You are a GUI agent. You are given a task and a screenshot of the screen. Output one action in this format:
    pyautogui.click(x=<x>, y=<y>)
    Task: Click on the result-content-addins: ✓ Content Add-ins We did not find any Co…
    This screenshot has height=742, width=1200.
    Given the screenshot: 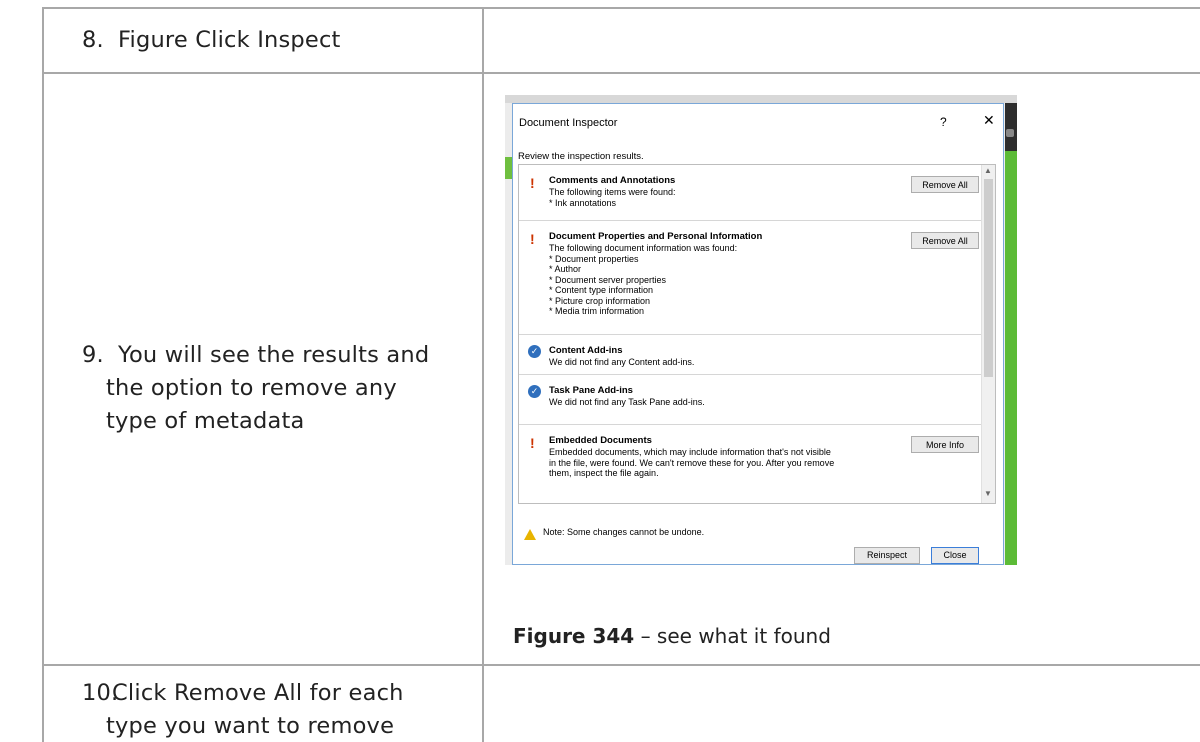 What is the action you would take?
    pyautogui.click(x=755, y=355)
    